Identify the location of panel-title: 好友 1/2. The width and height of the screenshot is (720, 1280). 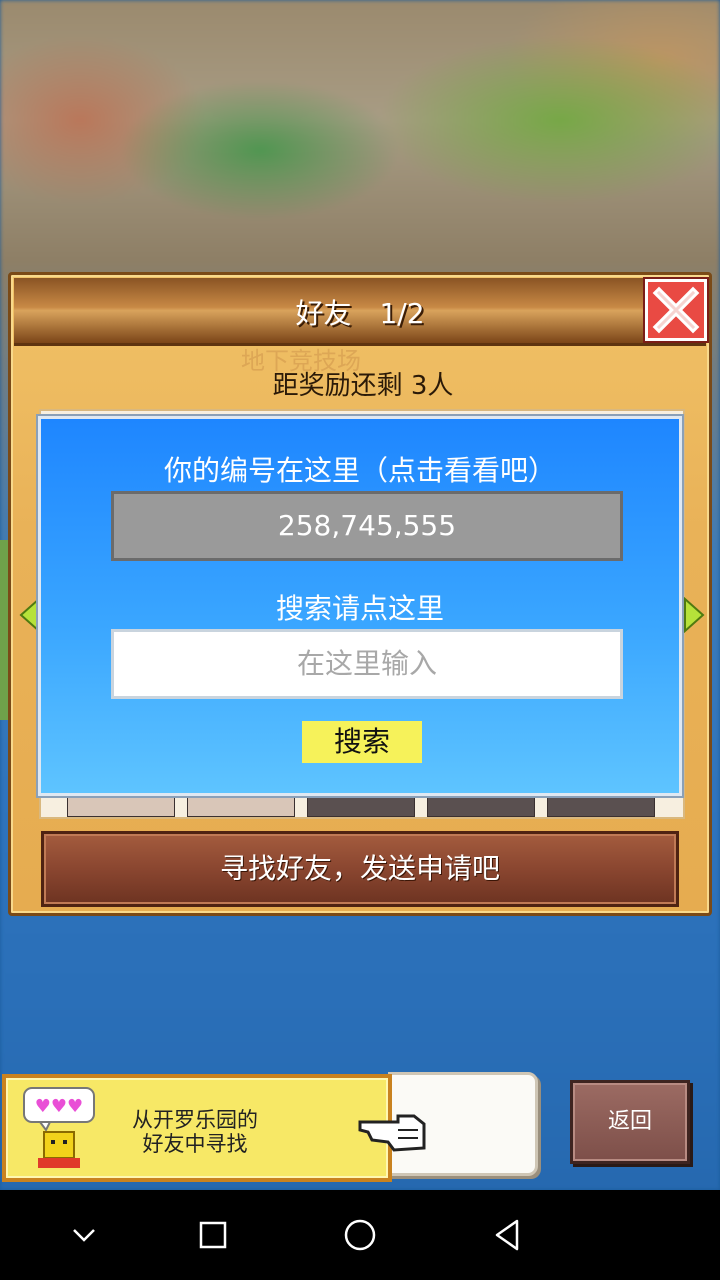
(360, 313).